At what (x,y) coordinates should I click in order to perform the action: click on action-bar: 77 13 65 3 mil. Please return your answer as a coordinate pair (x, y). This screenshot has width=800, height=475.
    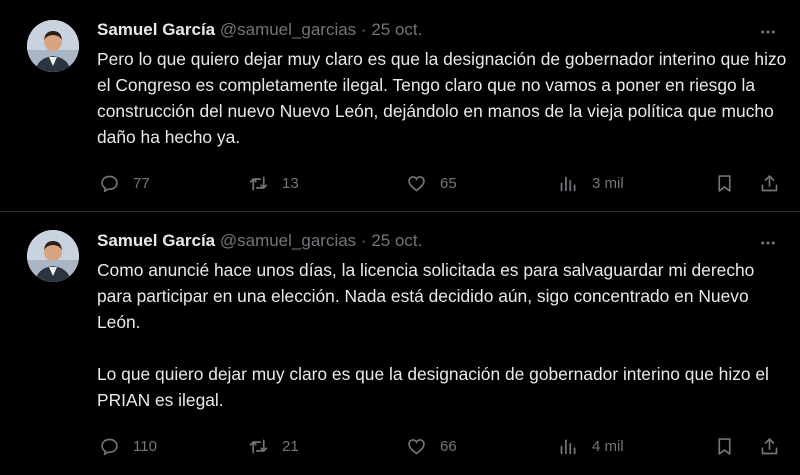
    Looking at the image, I should click on (448, 183).